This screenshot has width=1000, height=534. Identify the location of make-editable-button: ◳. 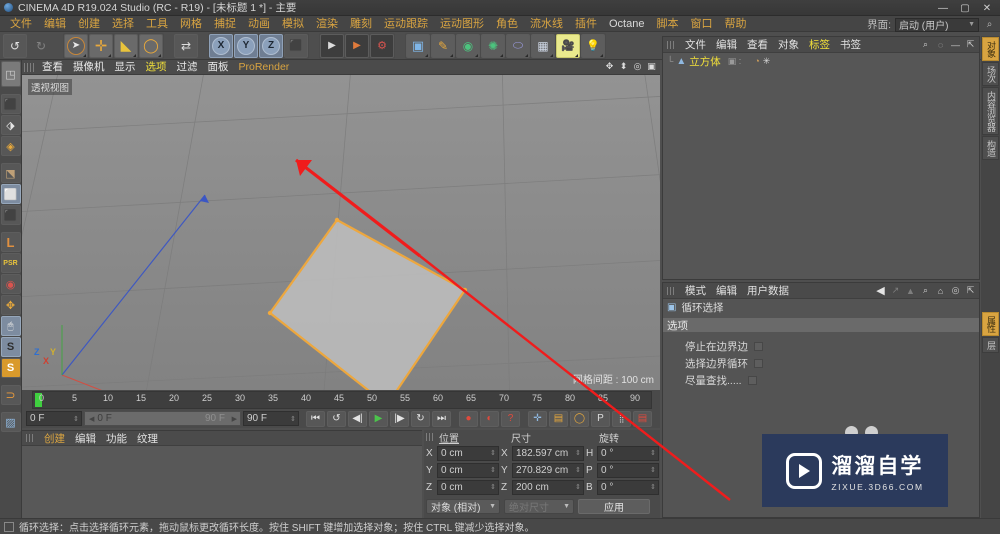
(10, 74).